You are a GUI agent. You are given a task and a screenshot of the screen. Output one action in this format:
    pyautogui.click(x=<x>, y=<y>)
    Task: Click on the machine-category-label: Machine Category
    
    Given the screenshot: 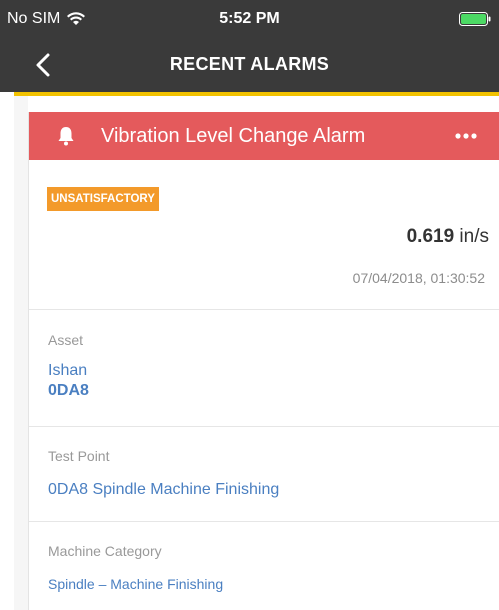 What is the action you would take?
    pyautogui.click(x=105, y=551)
    